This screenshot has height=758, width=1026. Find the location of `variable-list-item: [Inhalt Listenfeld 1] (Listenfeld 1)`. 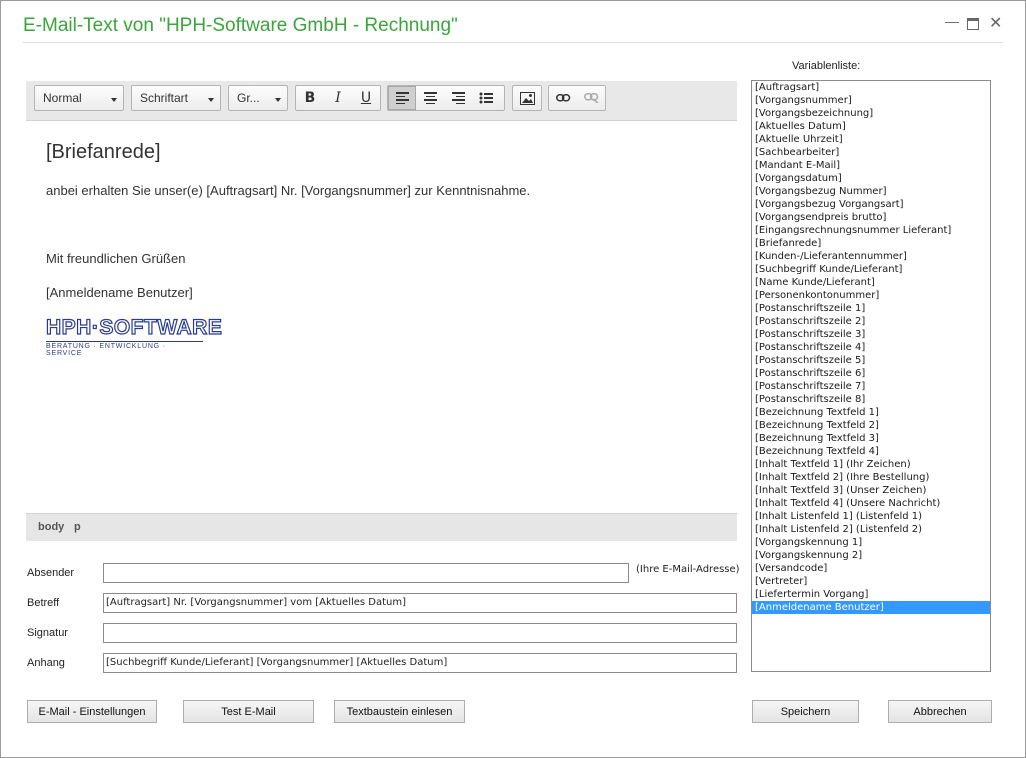

variable-list-item: [Inhalt Listenfeld 1] (Listenfeld 1) is located at coordinates (871, 516).